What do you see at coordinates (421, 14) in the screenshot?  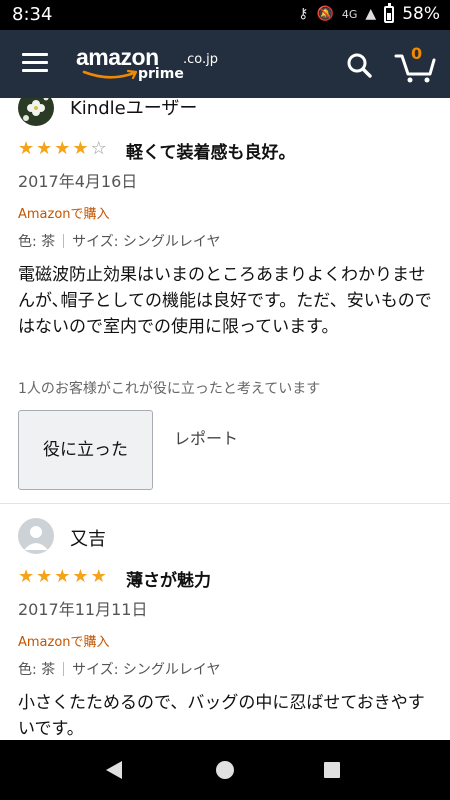 I see `battery-percent: 58%` at bounding box center [421, 14].